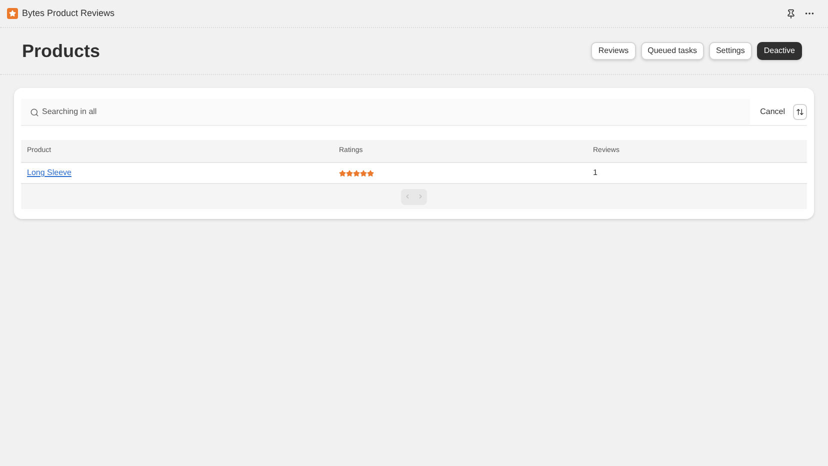 The image size is (828, 466). Describe the element at coordinates (672, 51) in the screenshot. I see `action-button: Queued tasks` at that location.